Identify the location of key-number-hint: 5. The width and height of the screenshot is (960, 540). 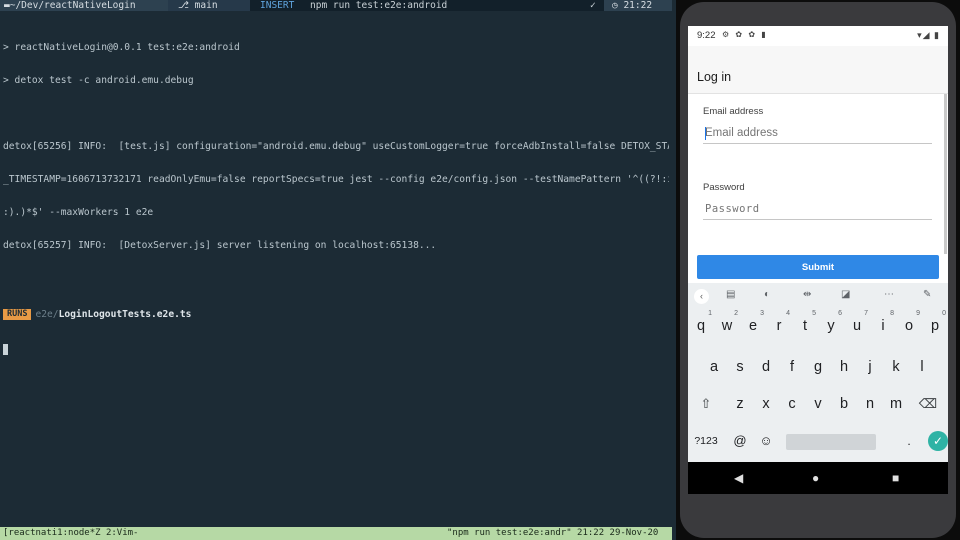
(814, 313).